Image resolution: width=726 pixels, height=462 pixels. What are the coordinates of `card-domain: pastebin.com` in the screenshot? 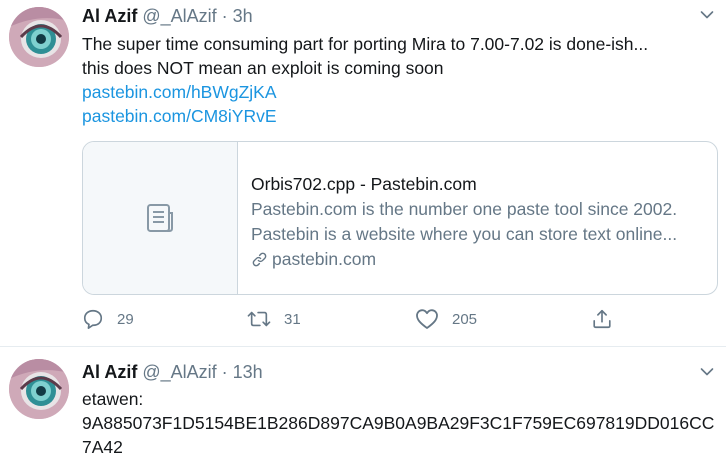 It's located at (464, 259).